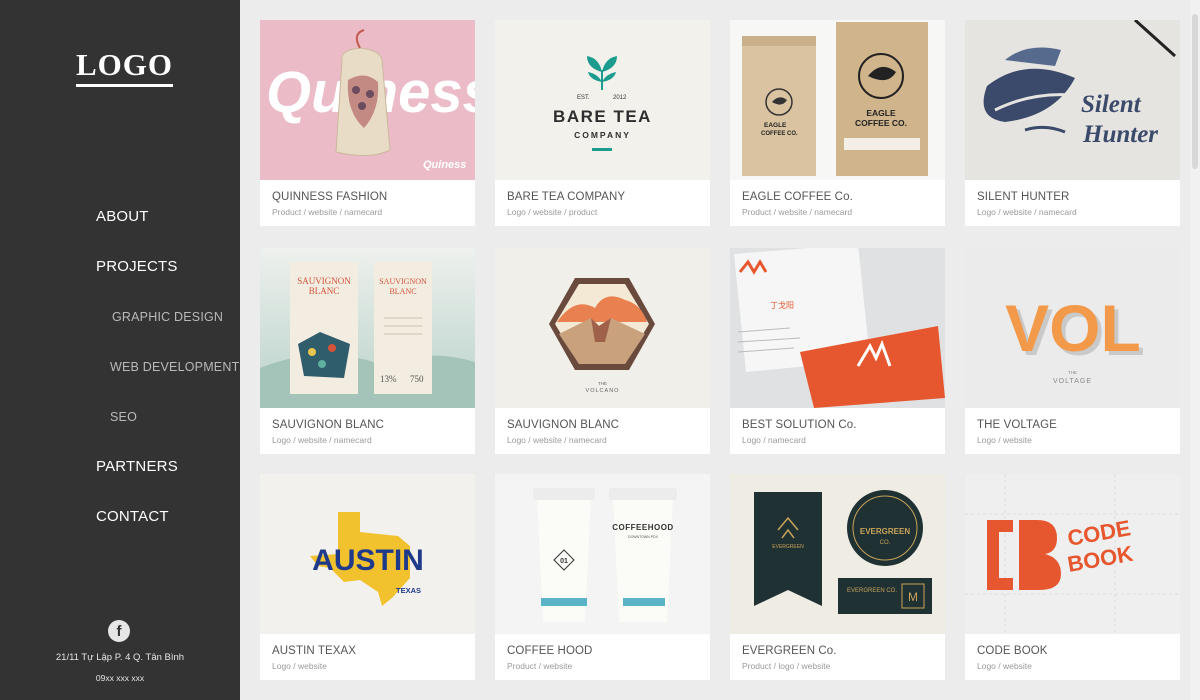 This screenshot has width=1200, height=700. What do you see at coordinates (788, 547) in the screenshot?
I see `ribbon-evergreen: EVERGREEN` at bounding box center [788, 547].